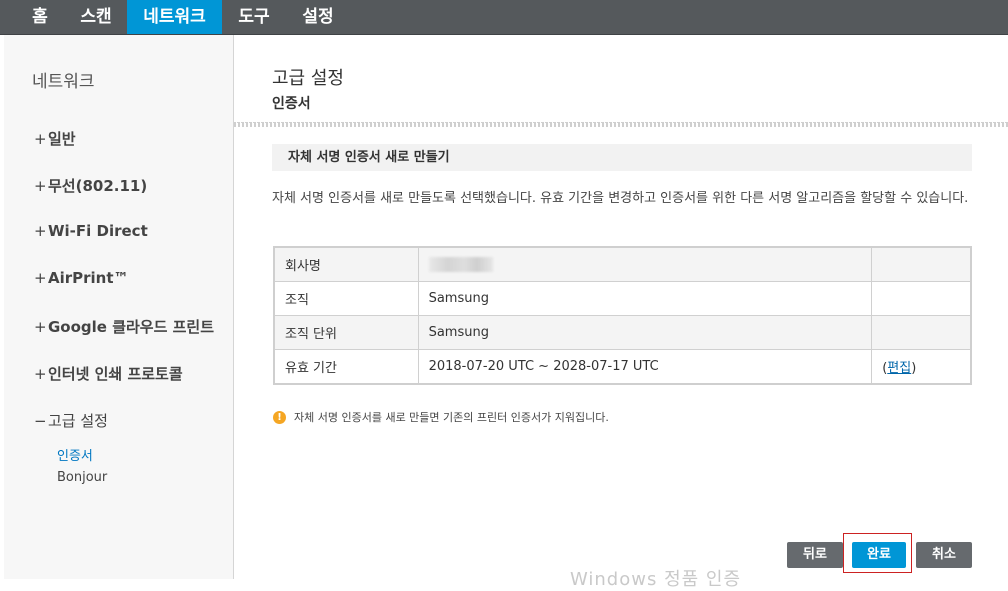 The width and height of the screenshot is (1008, 591). I want to click on back-button: 뒤로, so click(815, 555).